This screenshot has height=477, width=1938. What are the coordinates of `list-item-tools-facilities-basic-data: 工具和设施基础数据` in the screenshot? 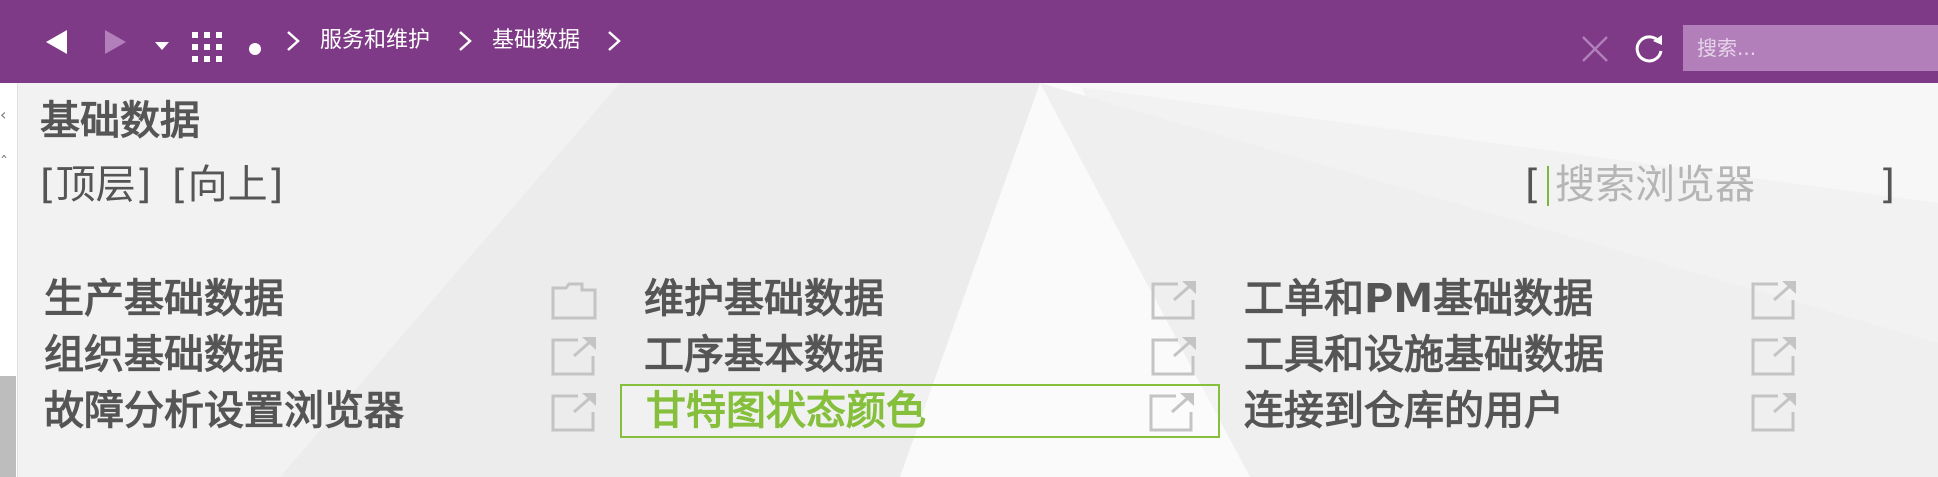 It's located at (1522, 355).